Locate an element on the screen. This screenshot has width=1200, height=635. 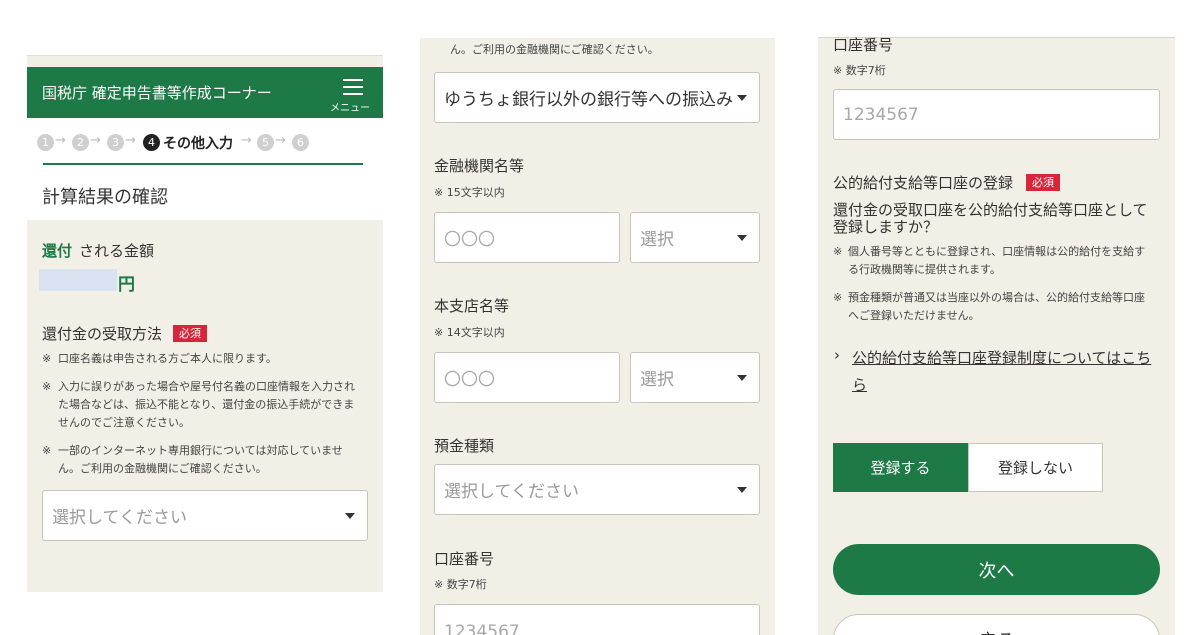
branch-type-select: 選択 is located at coordinates (695, 377).